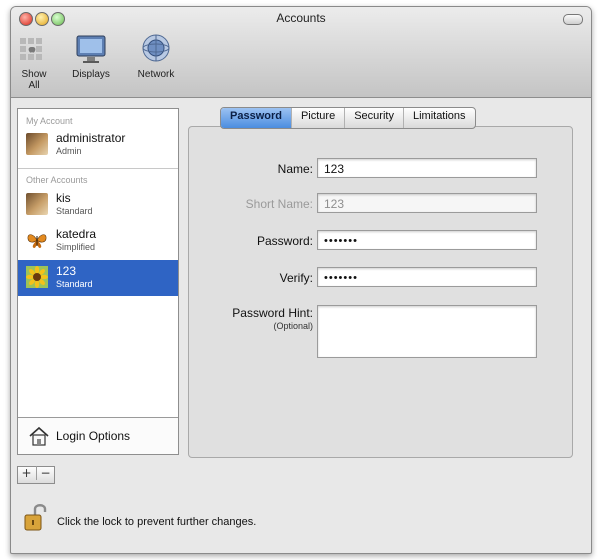 Image resolution: width=598 pixels, height=560 pixels. What do you see at coordinates (91, 49) in the screenshot?
I see `display-icon` at bounding box center [91, 49].